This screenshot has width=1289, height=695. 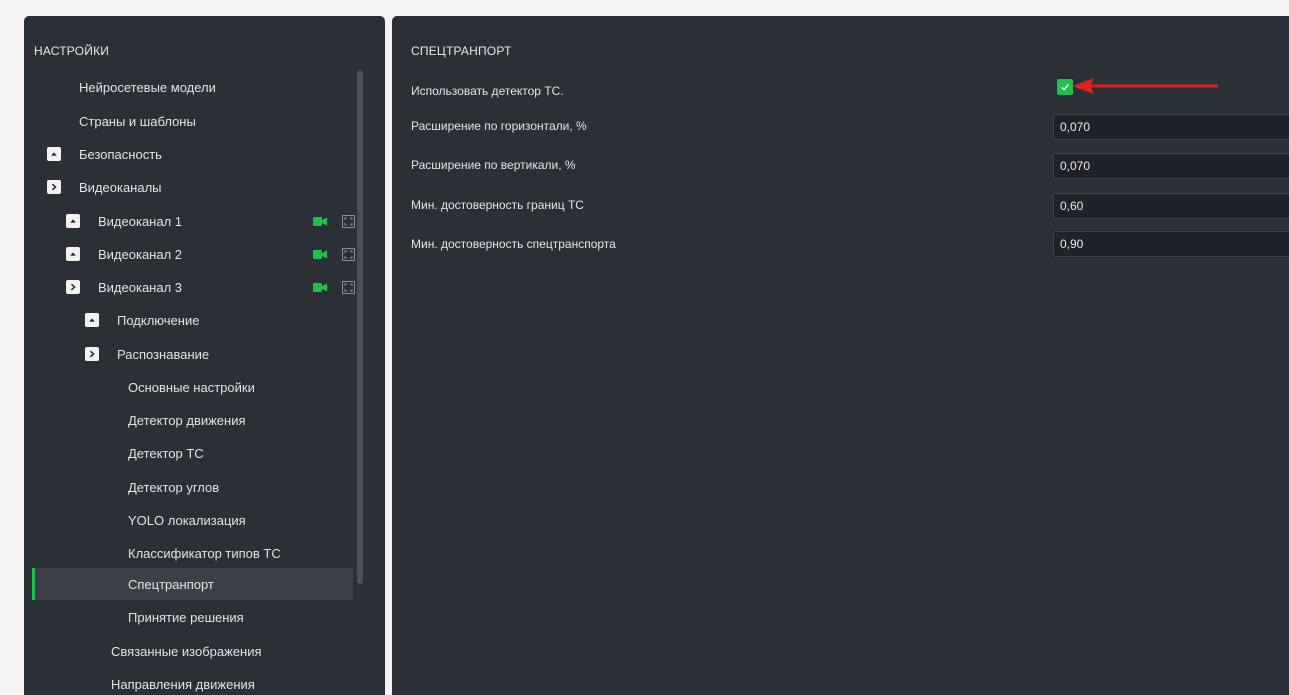 I want to click on tree-item-label: Подключение, so click(x=158, y=320).